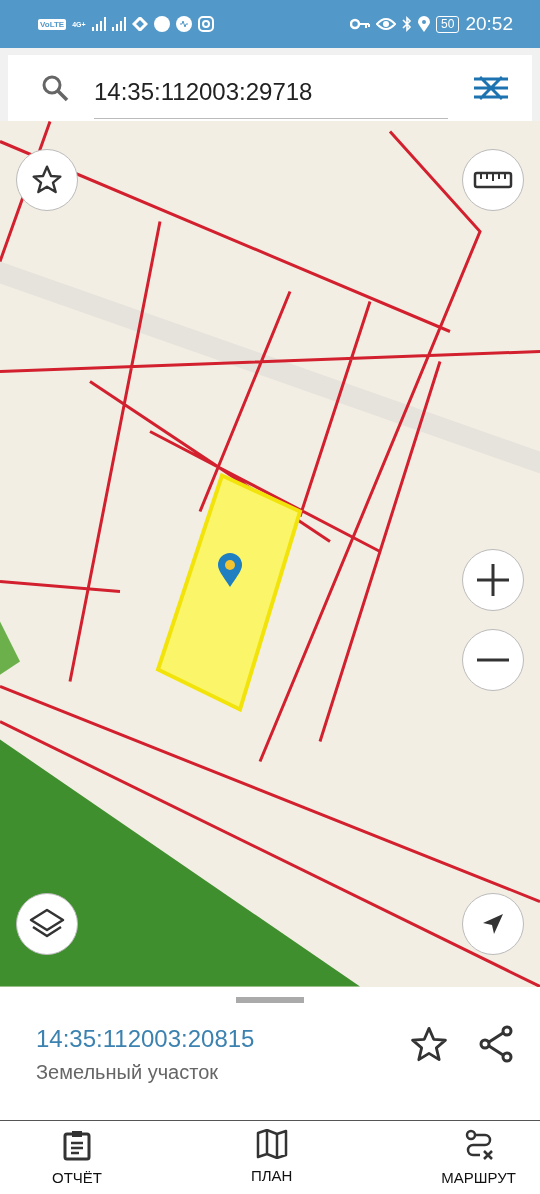 The width and height of the screenshot is (540, 1194). What do you see at coordinates (55, 88) in the screenshot?
I see `search-icon` at bounding box center [55, 88].